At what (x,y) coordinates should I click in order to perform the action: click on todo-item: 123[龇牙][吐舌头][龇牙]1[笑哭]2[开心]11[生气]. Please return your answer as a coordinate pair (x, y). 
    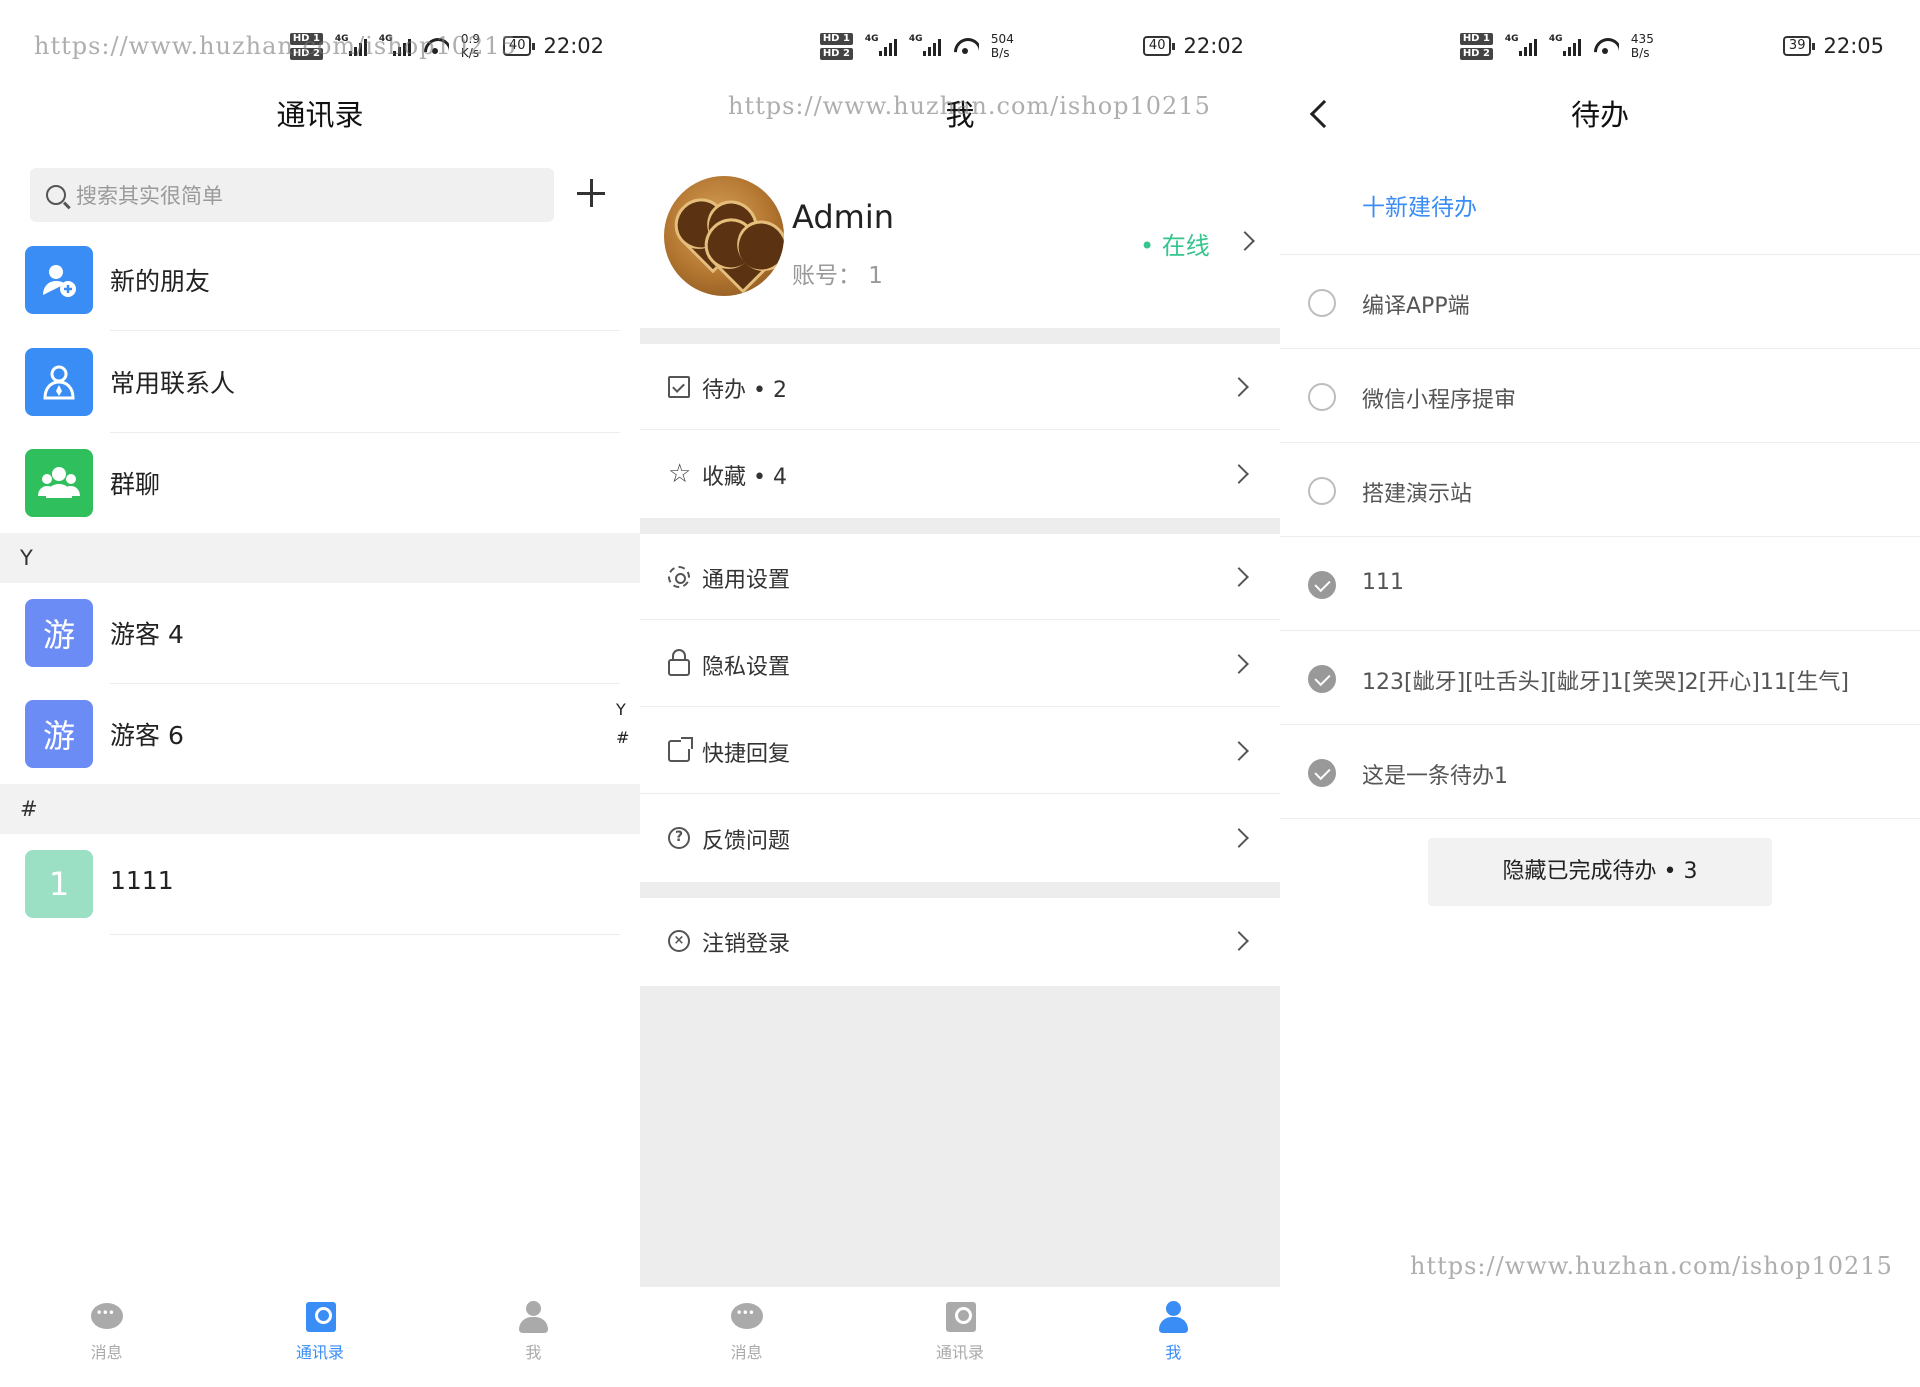
    Looking at the image, I should click on (1600, 678).